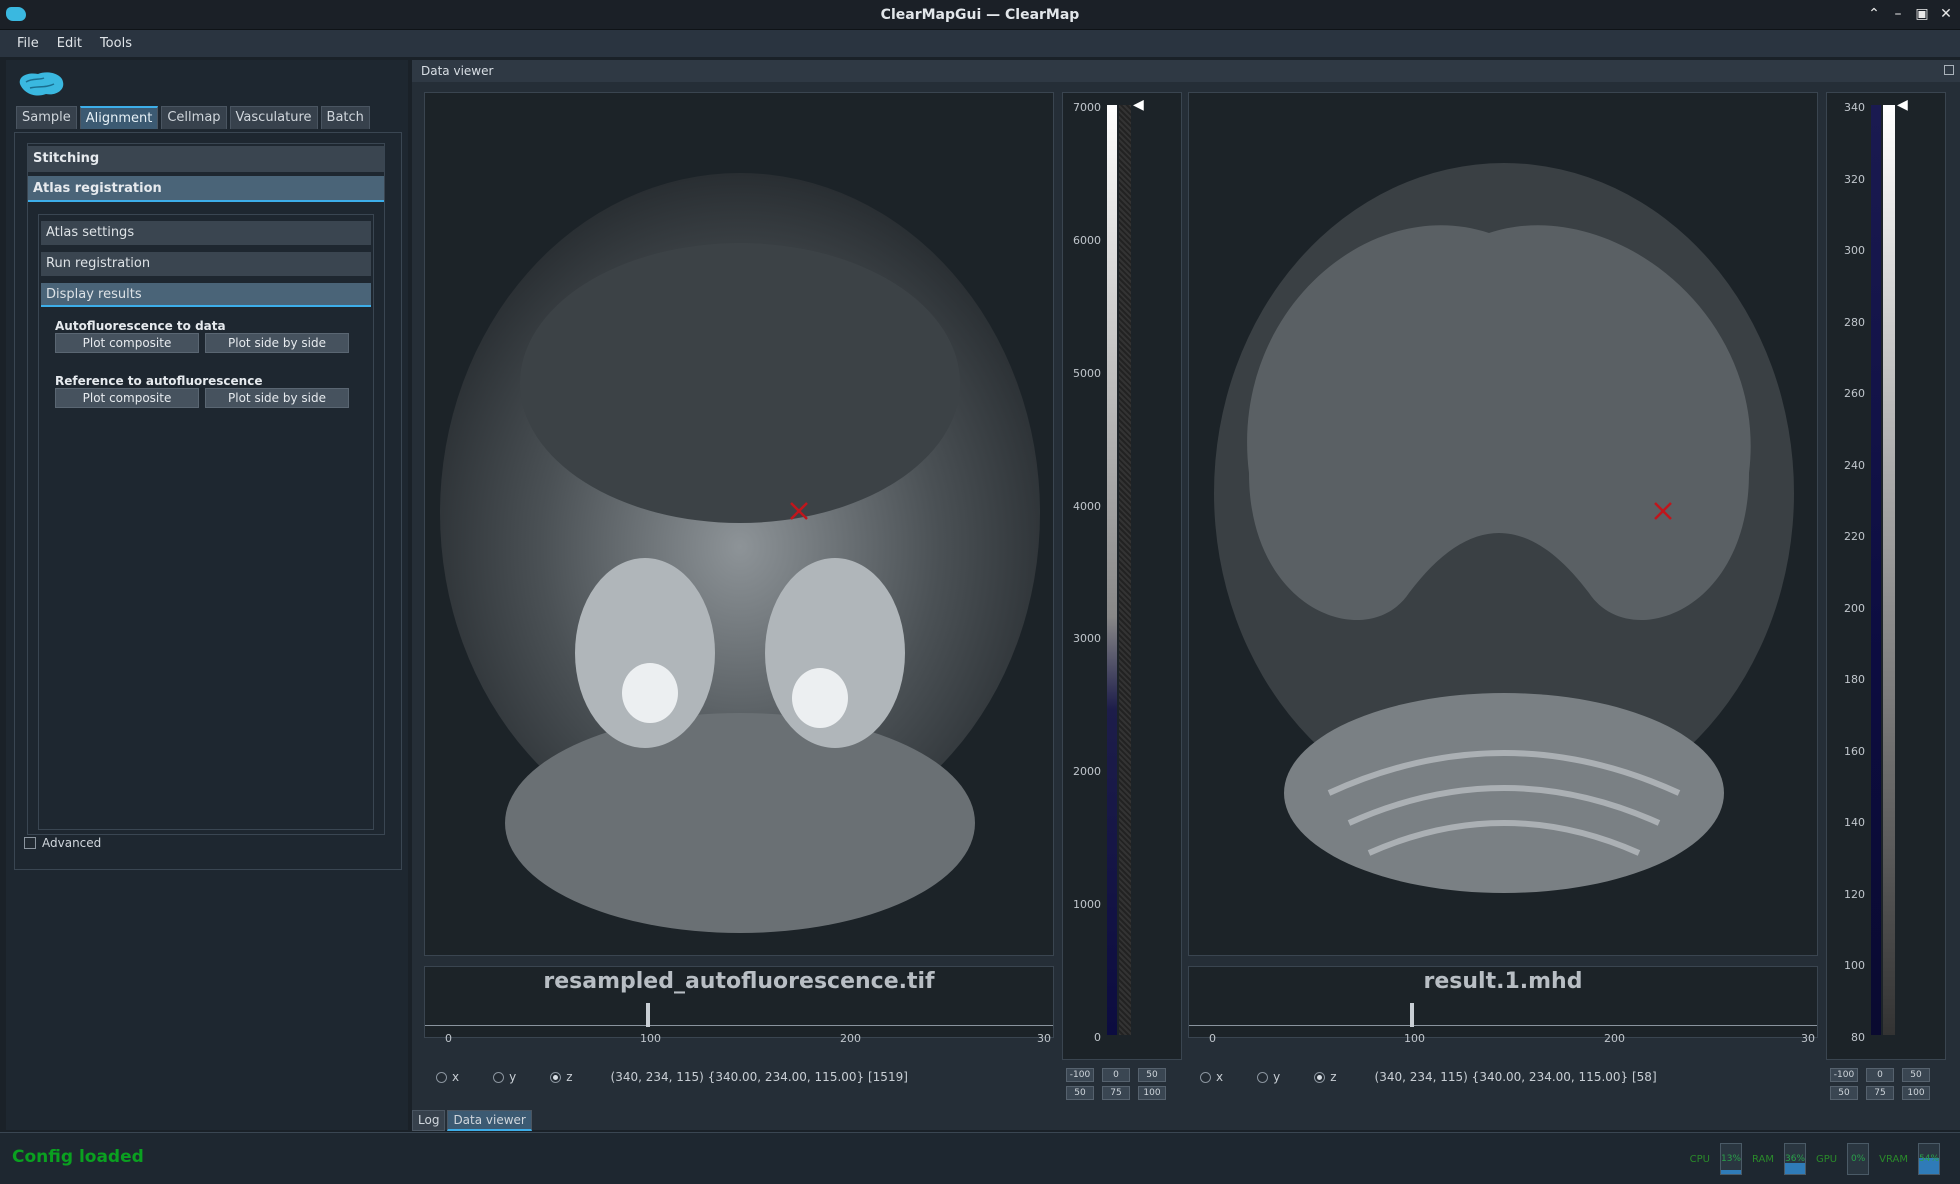 The image size is (1960, 1184). Describe the element at coordinates (206, 233) in the screenshot. I see `subsection-atlas-settings: Atlas settings` at that location.